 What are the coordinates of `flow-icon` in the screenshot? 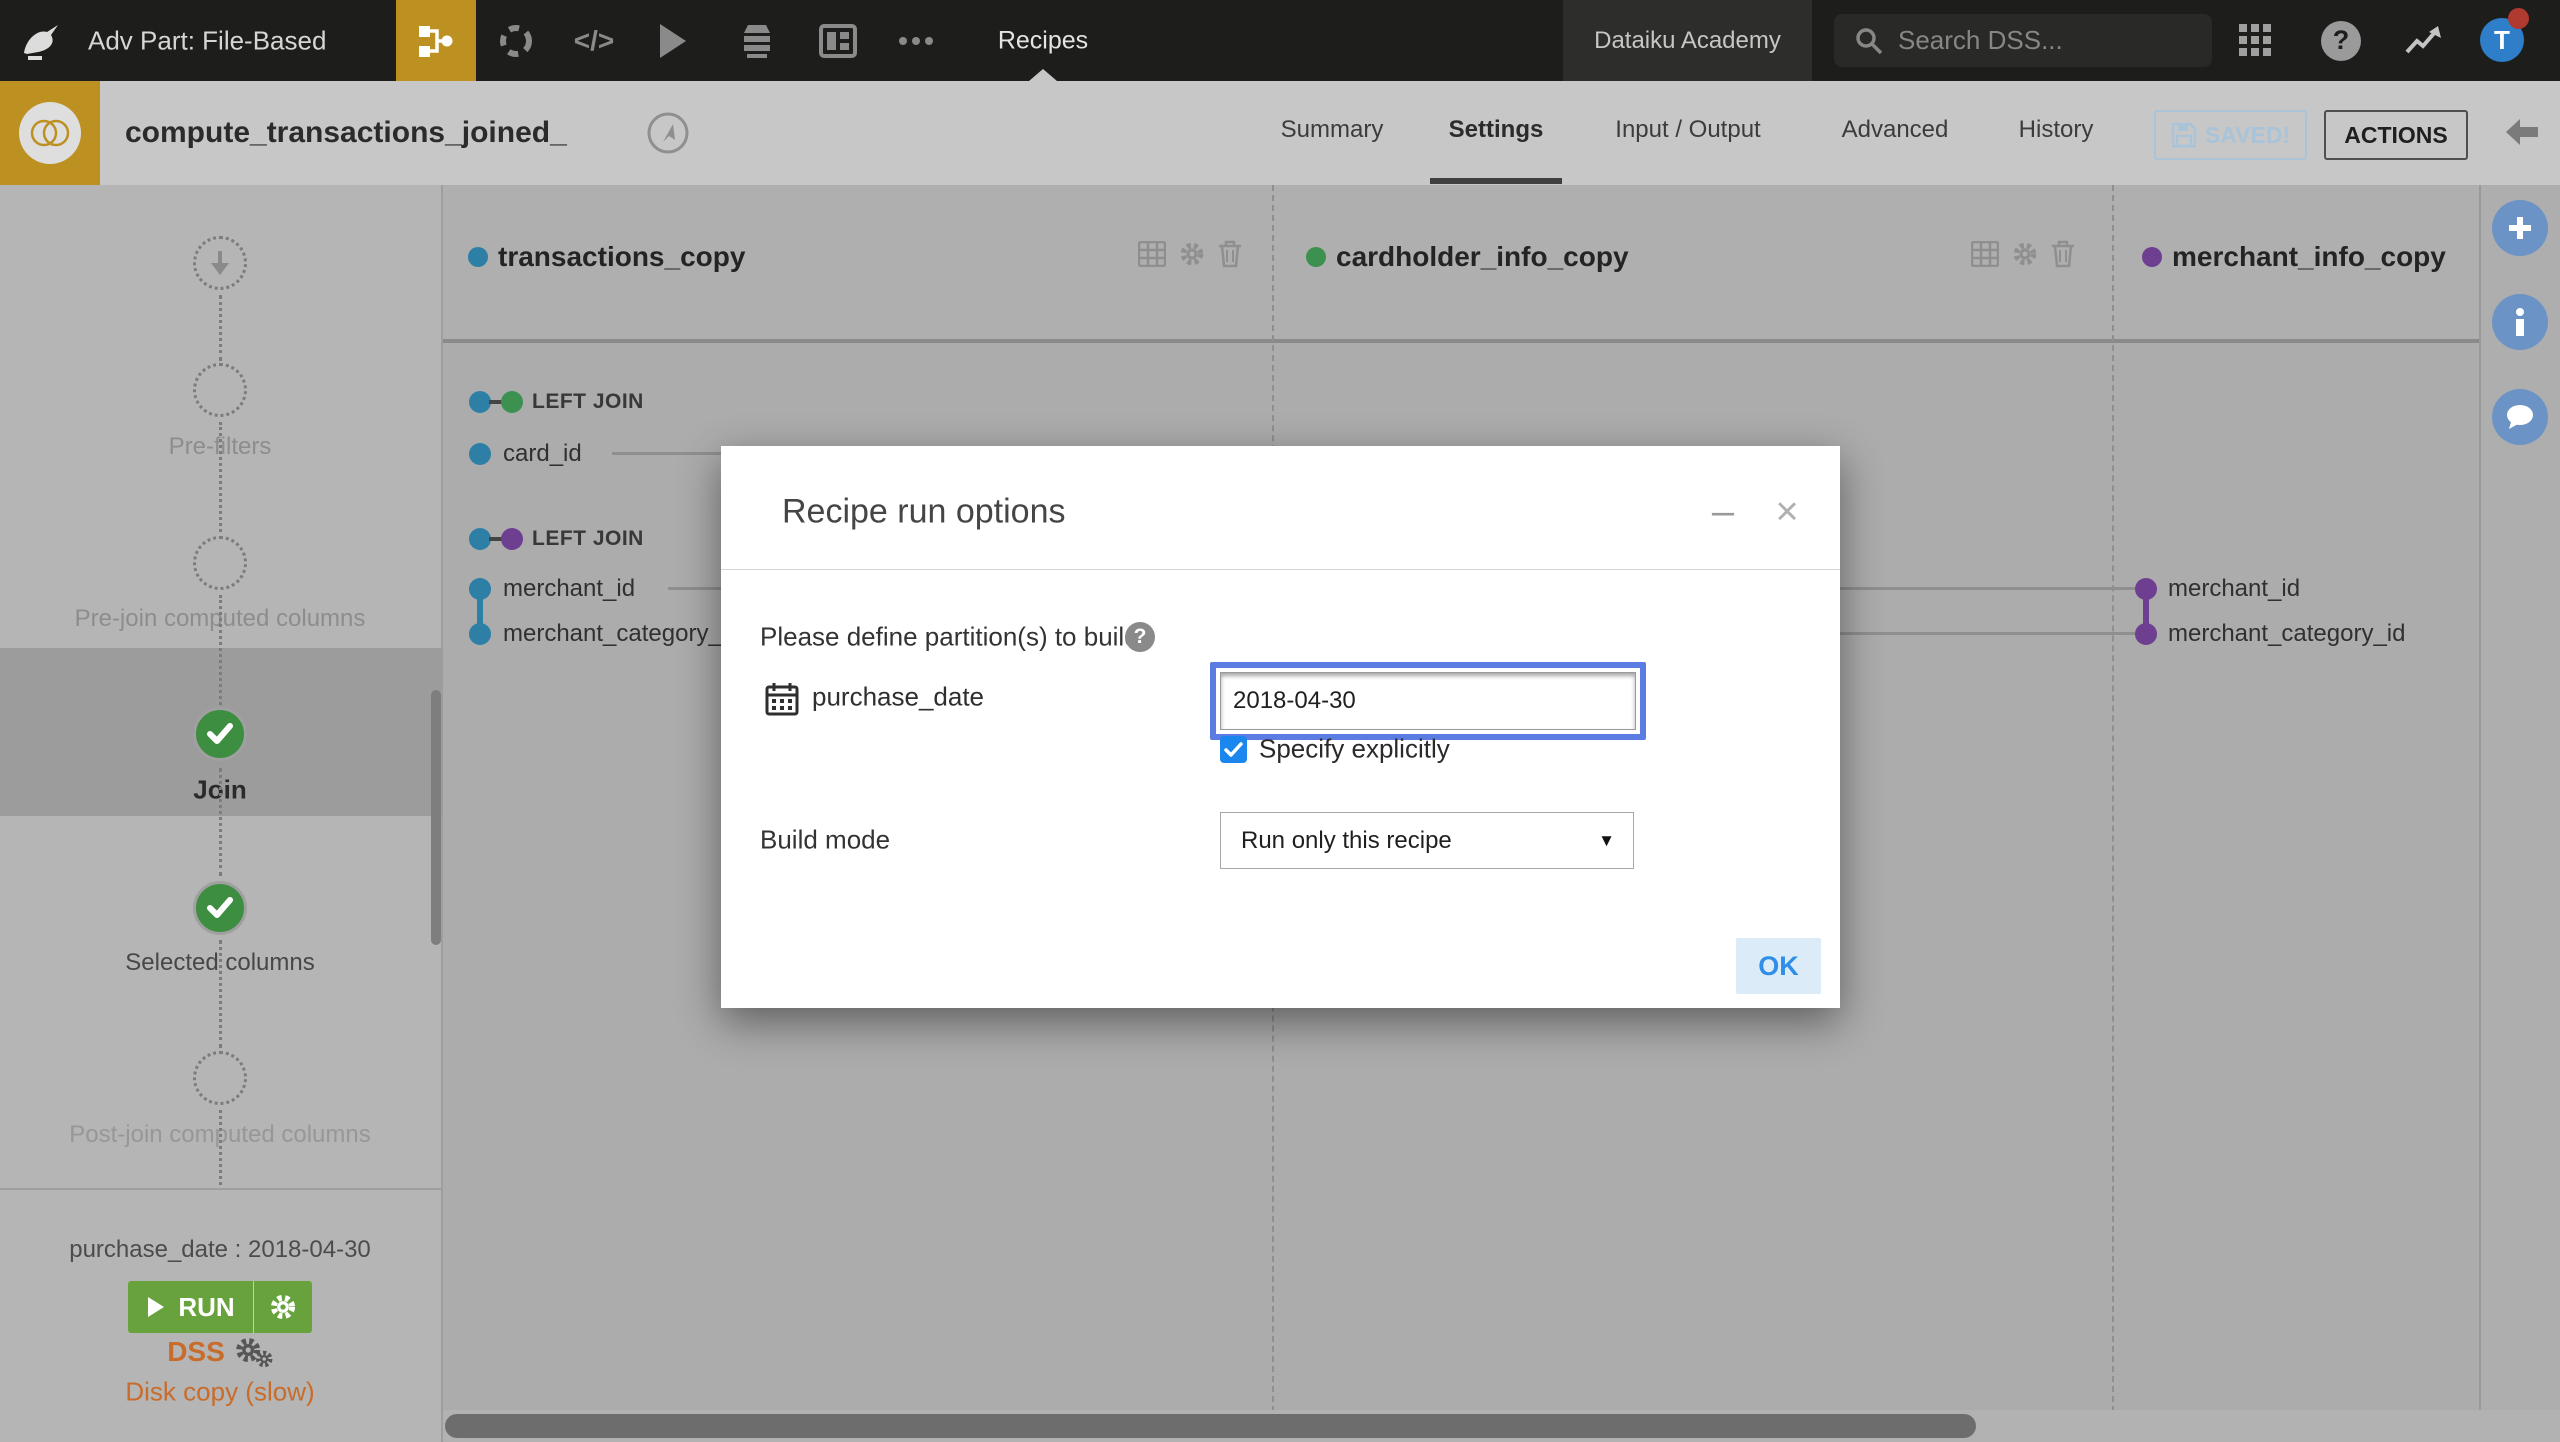 It's located at (436, 40).